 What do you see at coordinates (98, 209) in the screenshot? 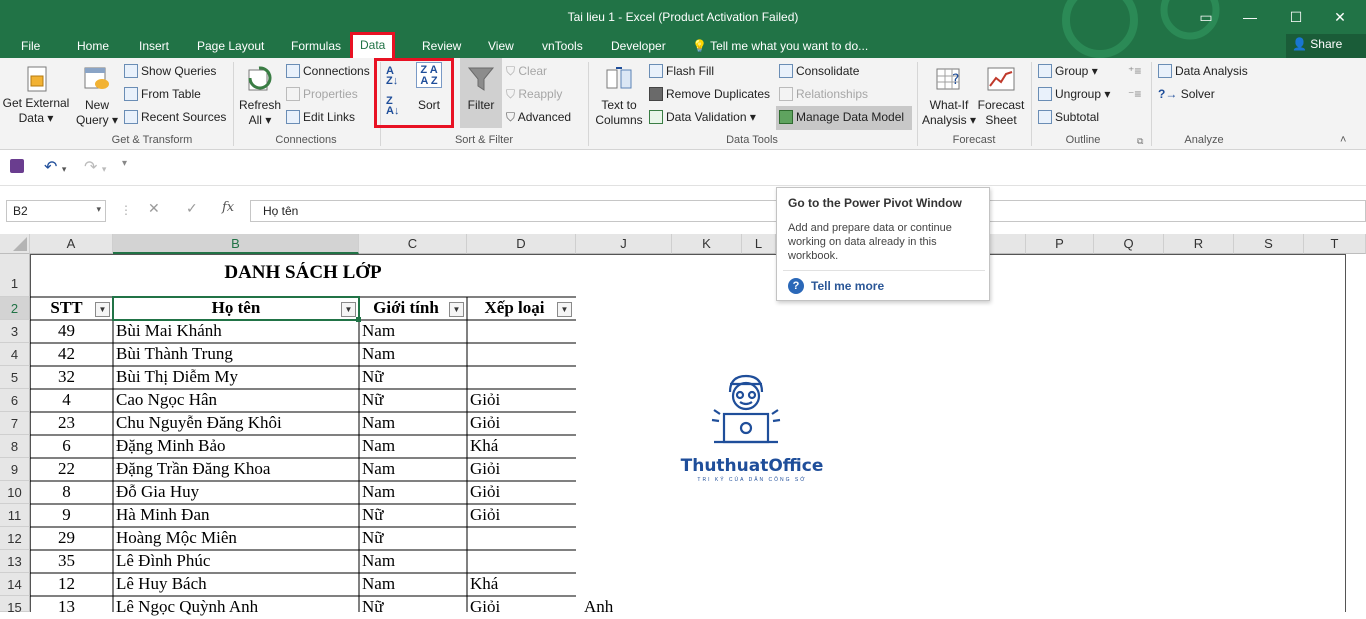
I see `name-box-dropdown-icon: ▾` at bounding box center [98, 209].